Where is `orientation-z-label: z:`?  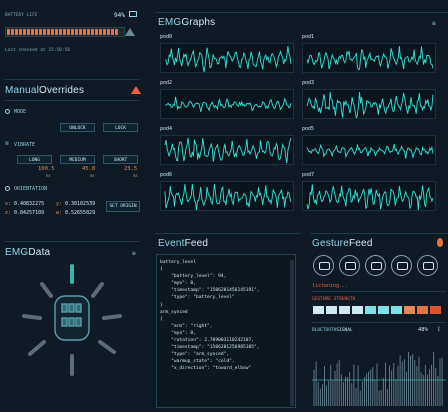
orientation-z-label: z: is located at coordinates (8, 213).